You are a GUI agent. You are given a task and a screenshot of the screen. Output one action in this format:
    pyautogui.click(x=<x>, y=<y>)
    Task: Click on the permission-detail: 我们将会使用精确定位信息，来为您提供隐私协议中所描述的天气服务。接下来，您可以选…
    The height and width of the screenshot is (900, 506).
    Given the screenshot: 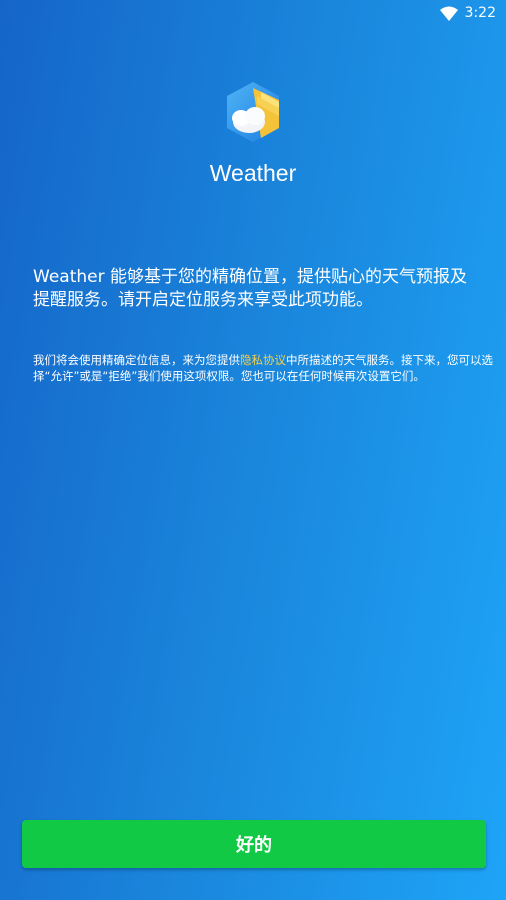 What is the action you would take?
    pyautogui.click(x=263, y=368)
    